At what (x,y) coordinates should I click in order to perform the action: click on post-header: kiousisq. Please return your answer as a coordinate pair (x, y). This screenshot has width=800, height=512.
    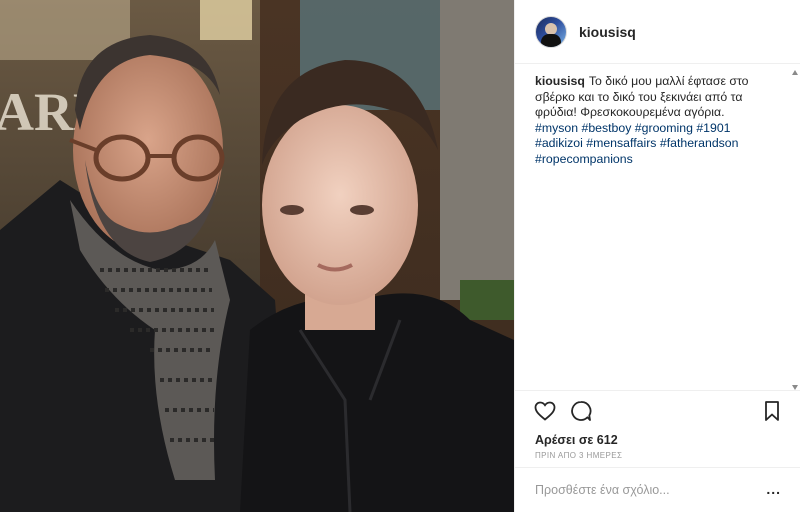
    Looking at the image, I should click on (657, 32).